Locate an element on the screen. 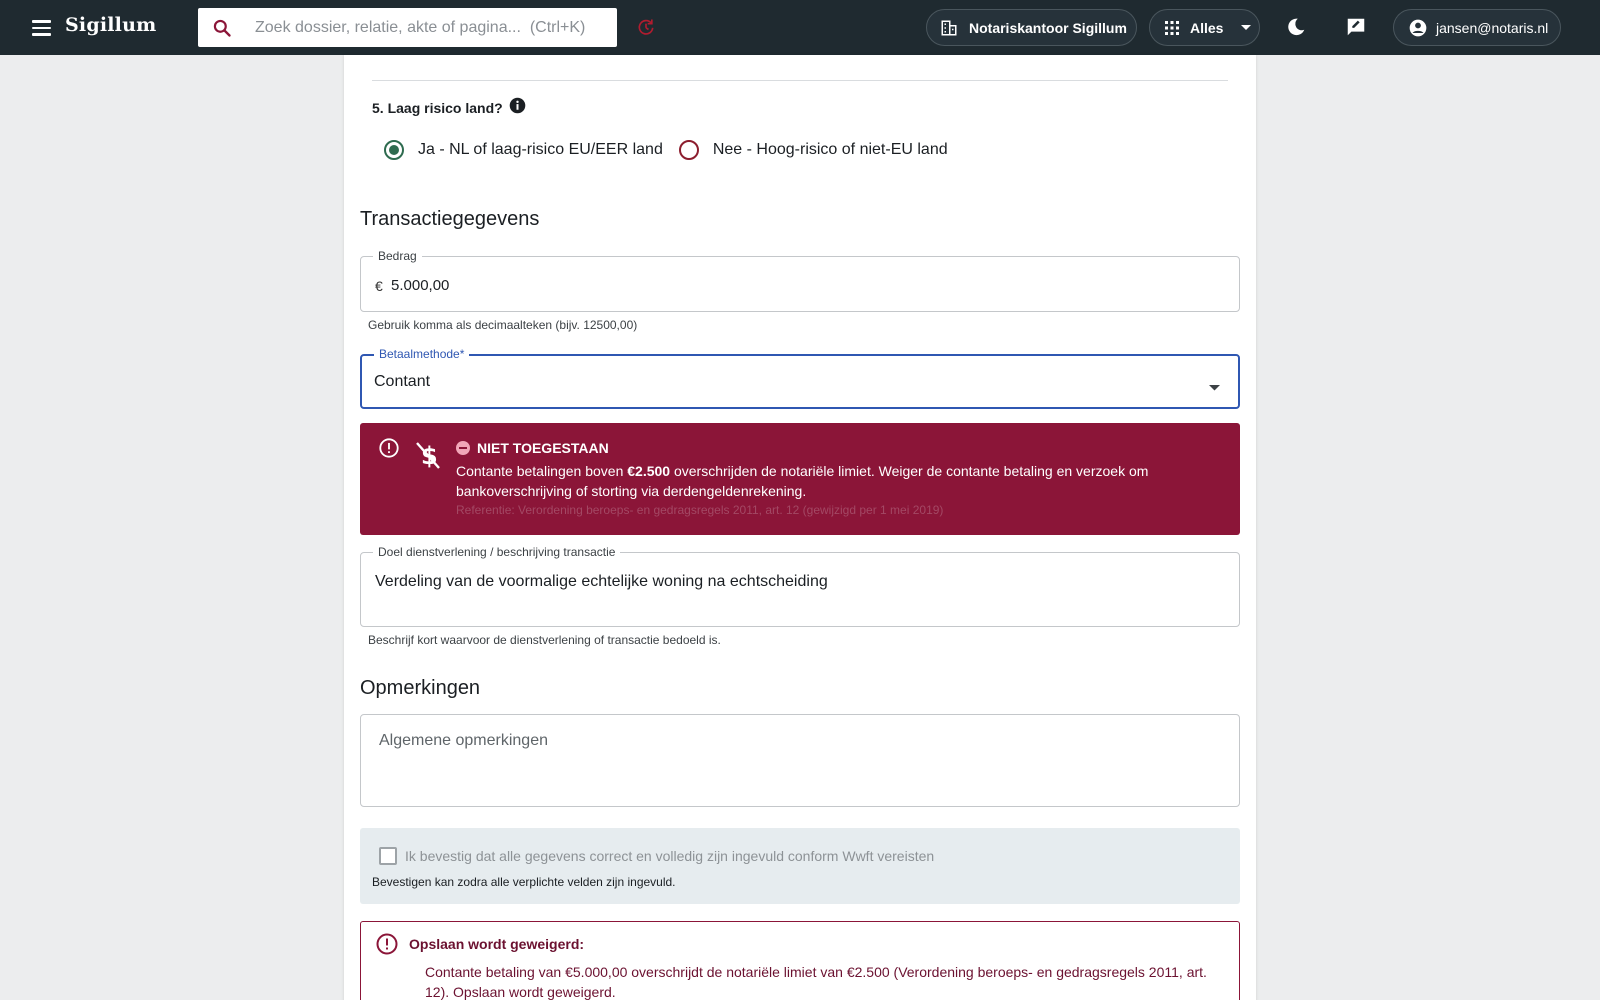  opmerkingen-field is located at coordinates (800, 760).